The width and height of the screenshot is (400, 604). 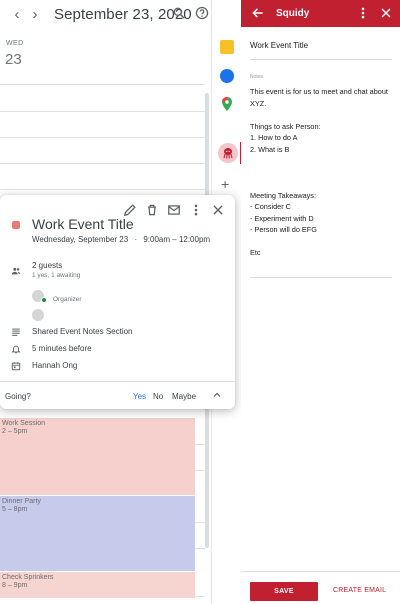 I want to click on notes-line: - Experiment with D, so click(x=282, y=218).